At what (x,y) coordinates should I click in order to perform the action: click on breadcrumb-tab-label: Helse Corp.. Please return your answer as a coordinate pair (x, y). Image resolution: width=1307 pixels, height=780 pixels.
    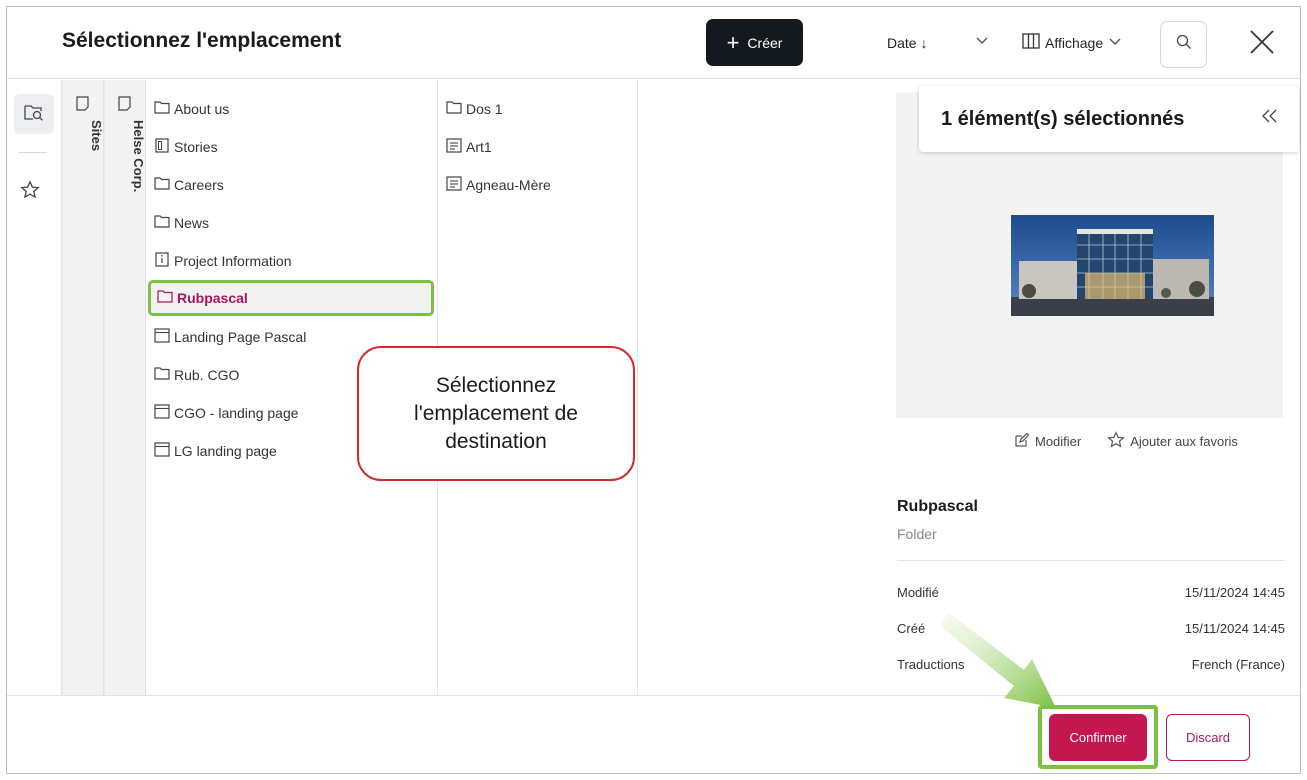
    Looking at the image, I should click on (138, 156).